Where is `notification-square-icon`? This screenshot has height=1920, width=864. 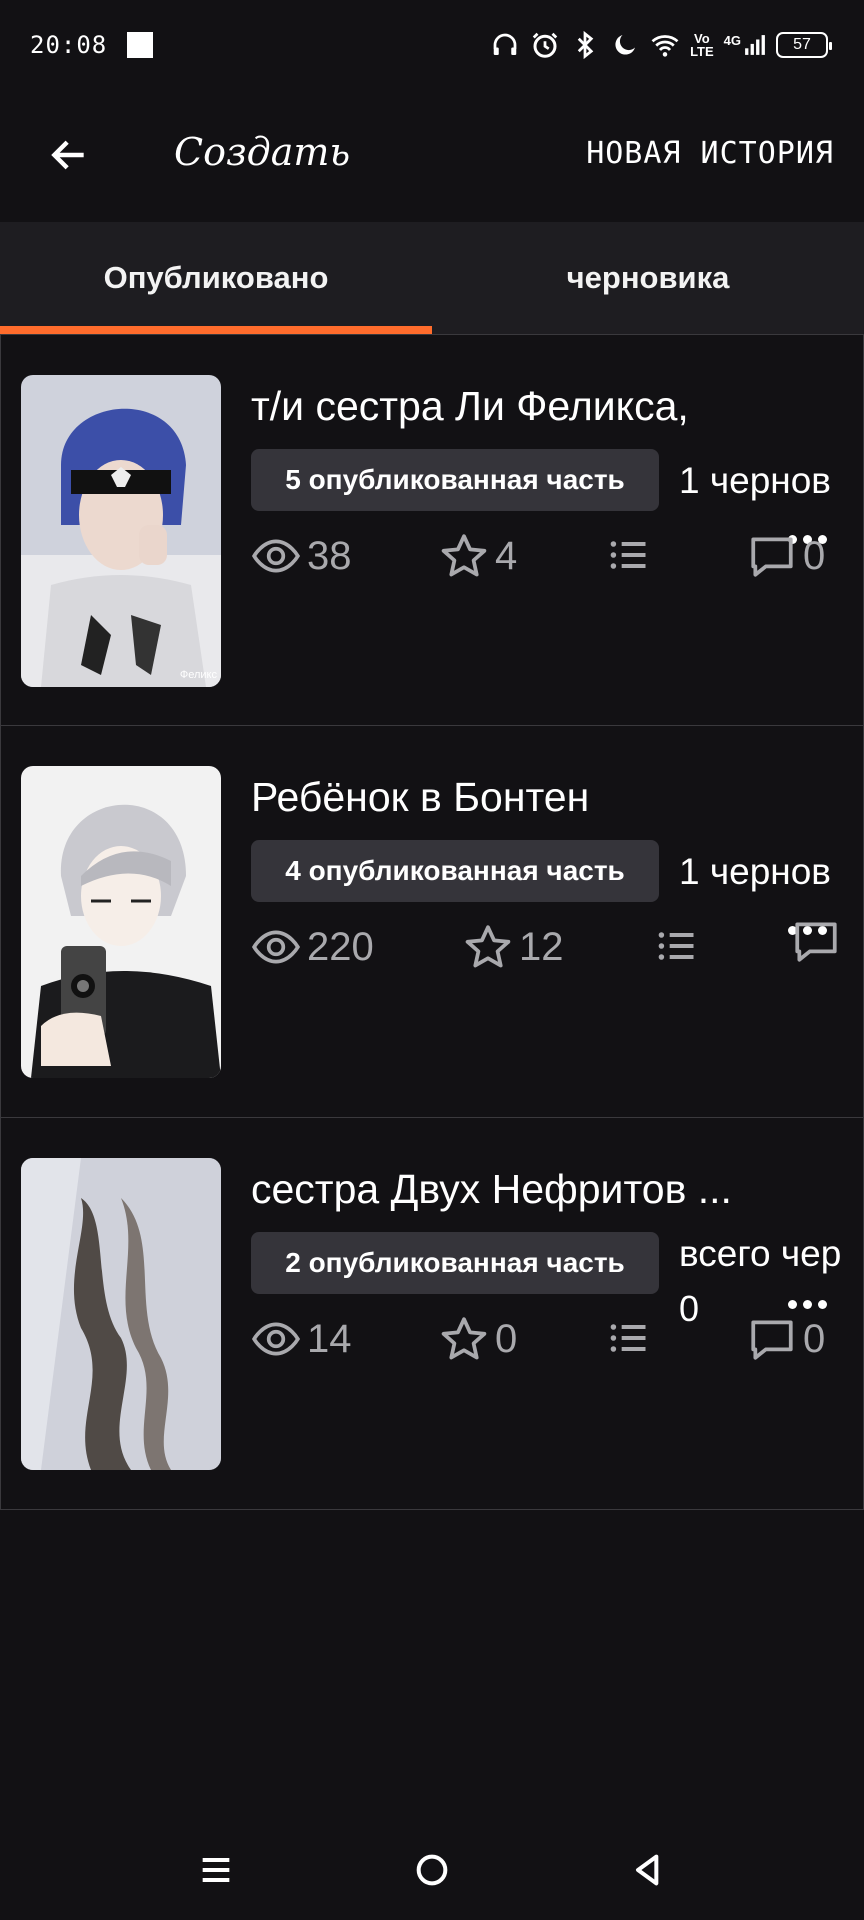 notification-square-icon is located at coordinates (140, 45).